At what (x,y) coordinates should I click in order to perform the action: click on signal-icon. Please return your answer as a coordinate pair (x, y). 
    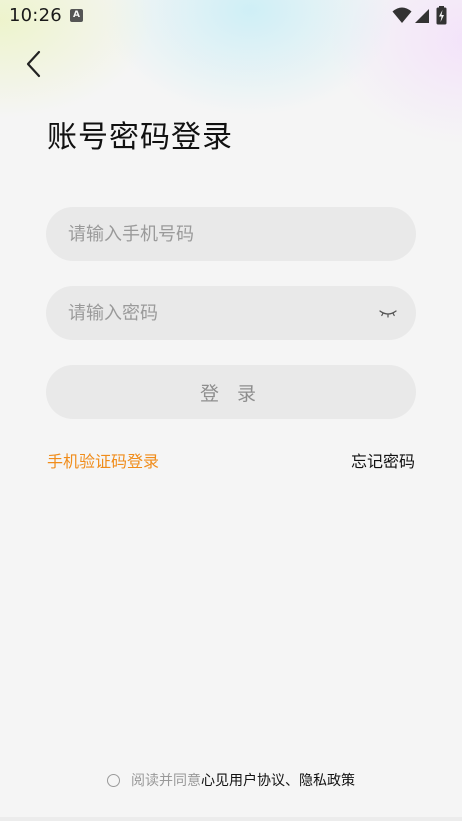
    Looking at the image, I should click on (422, 16).